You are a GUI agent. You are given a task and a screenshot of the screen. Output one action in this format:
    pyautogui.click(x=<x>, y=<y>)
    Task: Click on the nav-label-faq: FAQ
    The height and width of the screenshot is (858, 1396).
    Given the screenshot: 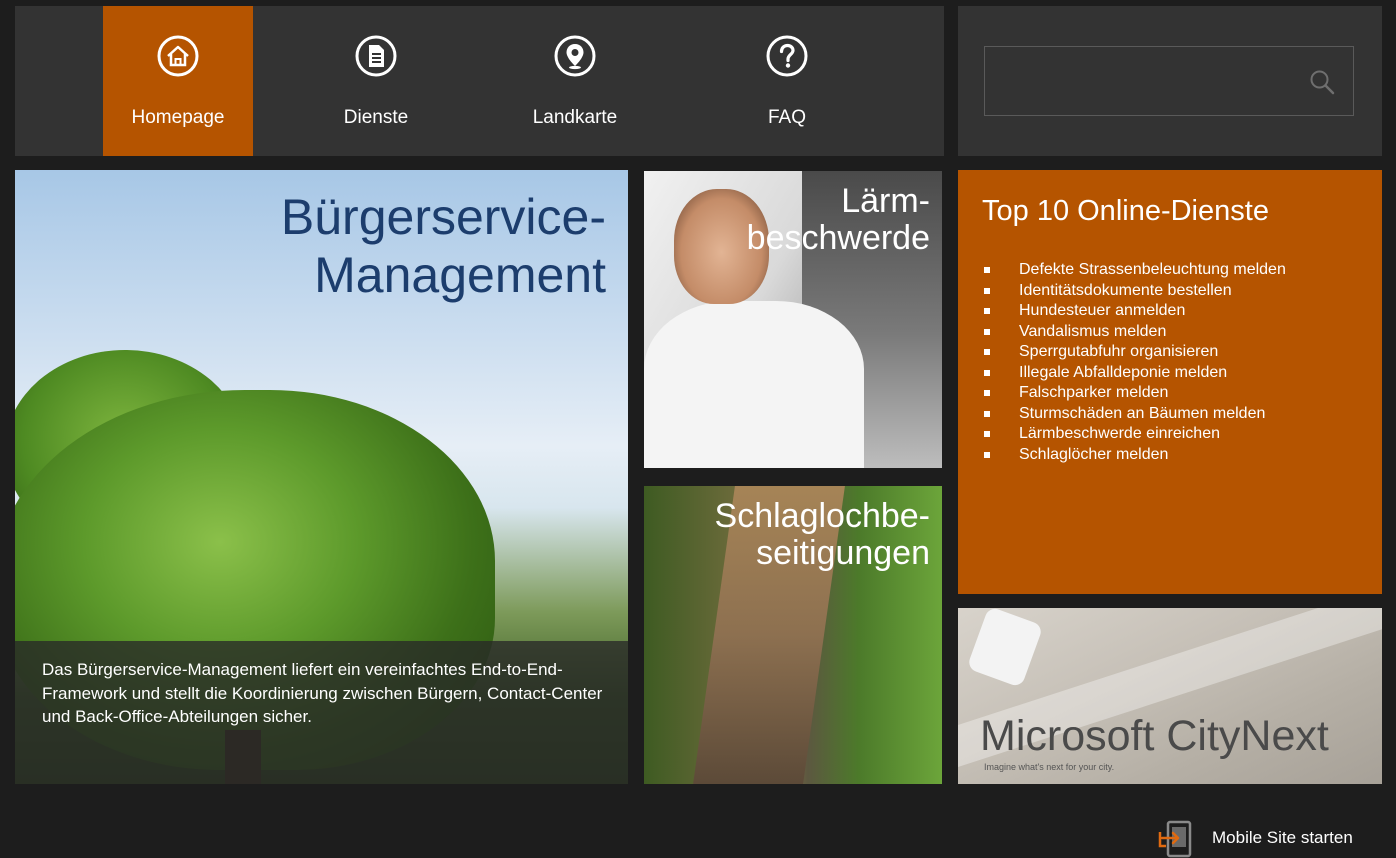 What is the action you would take?
    pyautogui.click(x=786, y=117)
    